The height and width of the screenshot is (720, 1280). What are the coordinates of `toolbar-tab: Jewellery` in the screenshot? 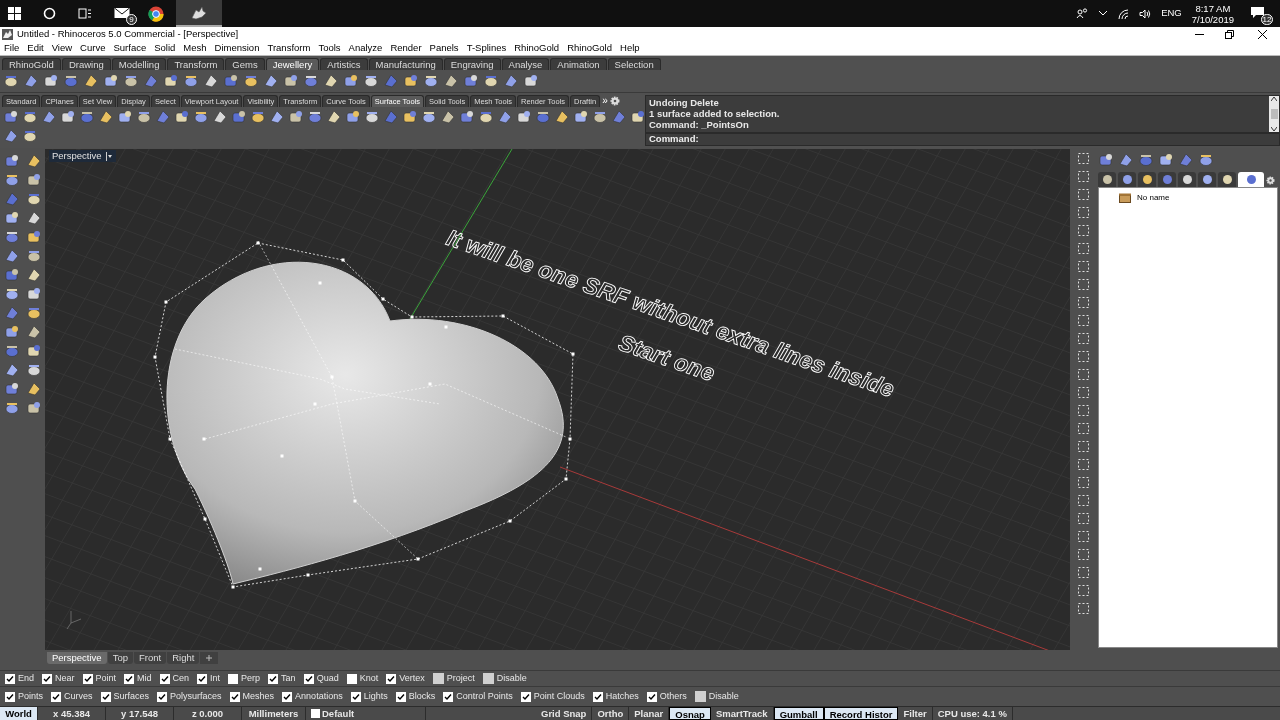 It's located at (292, 64).